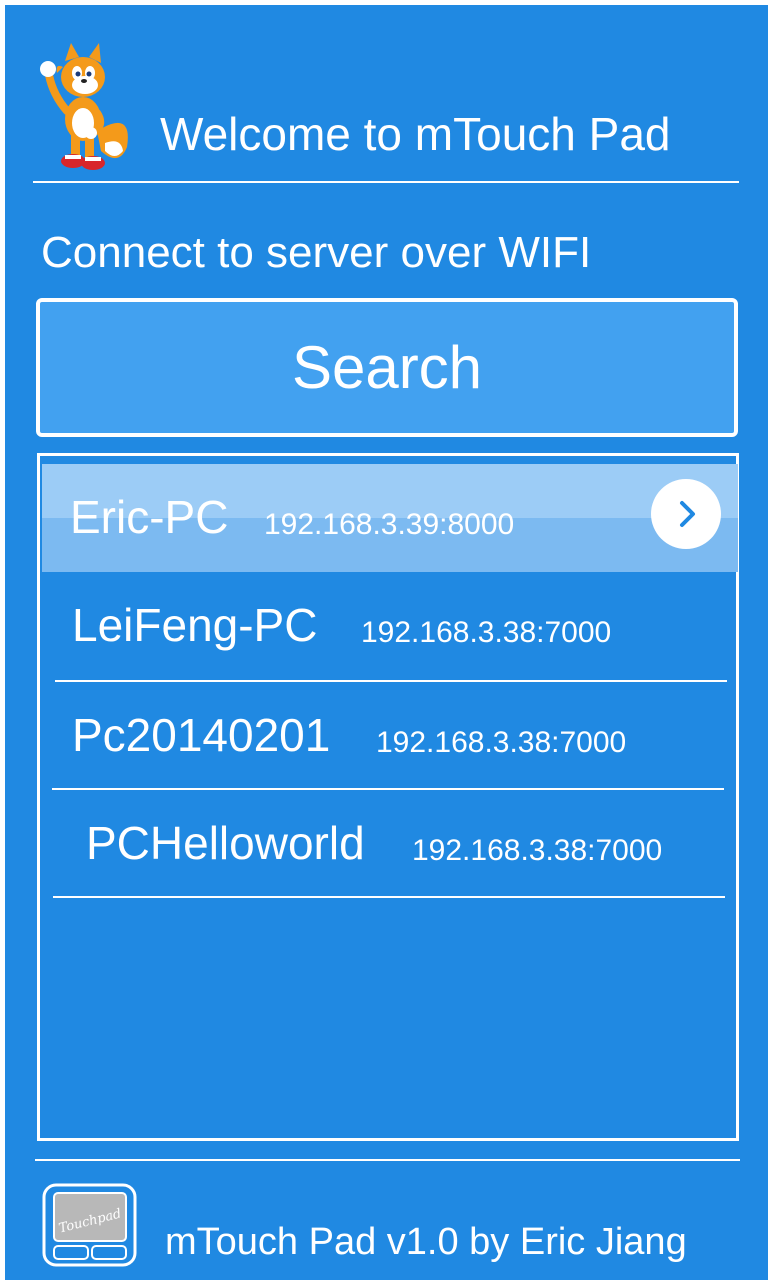 The image size is (773, 1285). I want to click on connect-label: Connect to server over WIFI, so click(316, 252).